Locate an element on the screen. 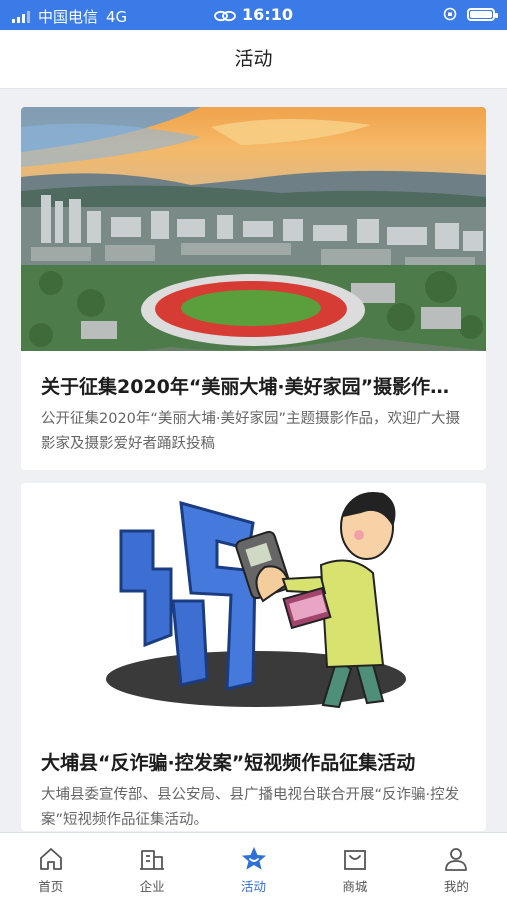 The image size is (507, 901). tab-enterprise: 企业 is located at coordinates (151, 867).